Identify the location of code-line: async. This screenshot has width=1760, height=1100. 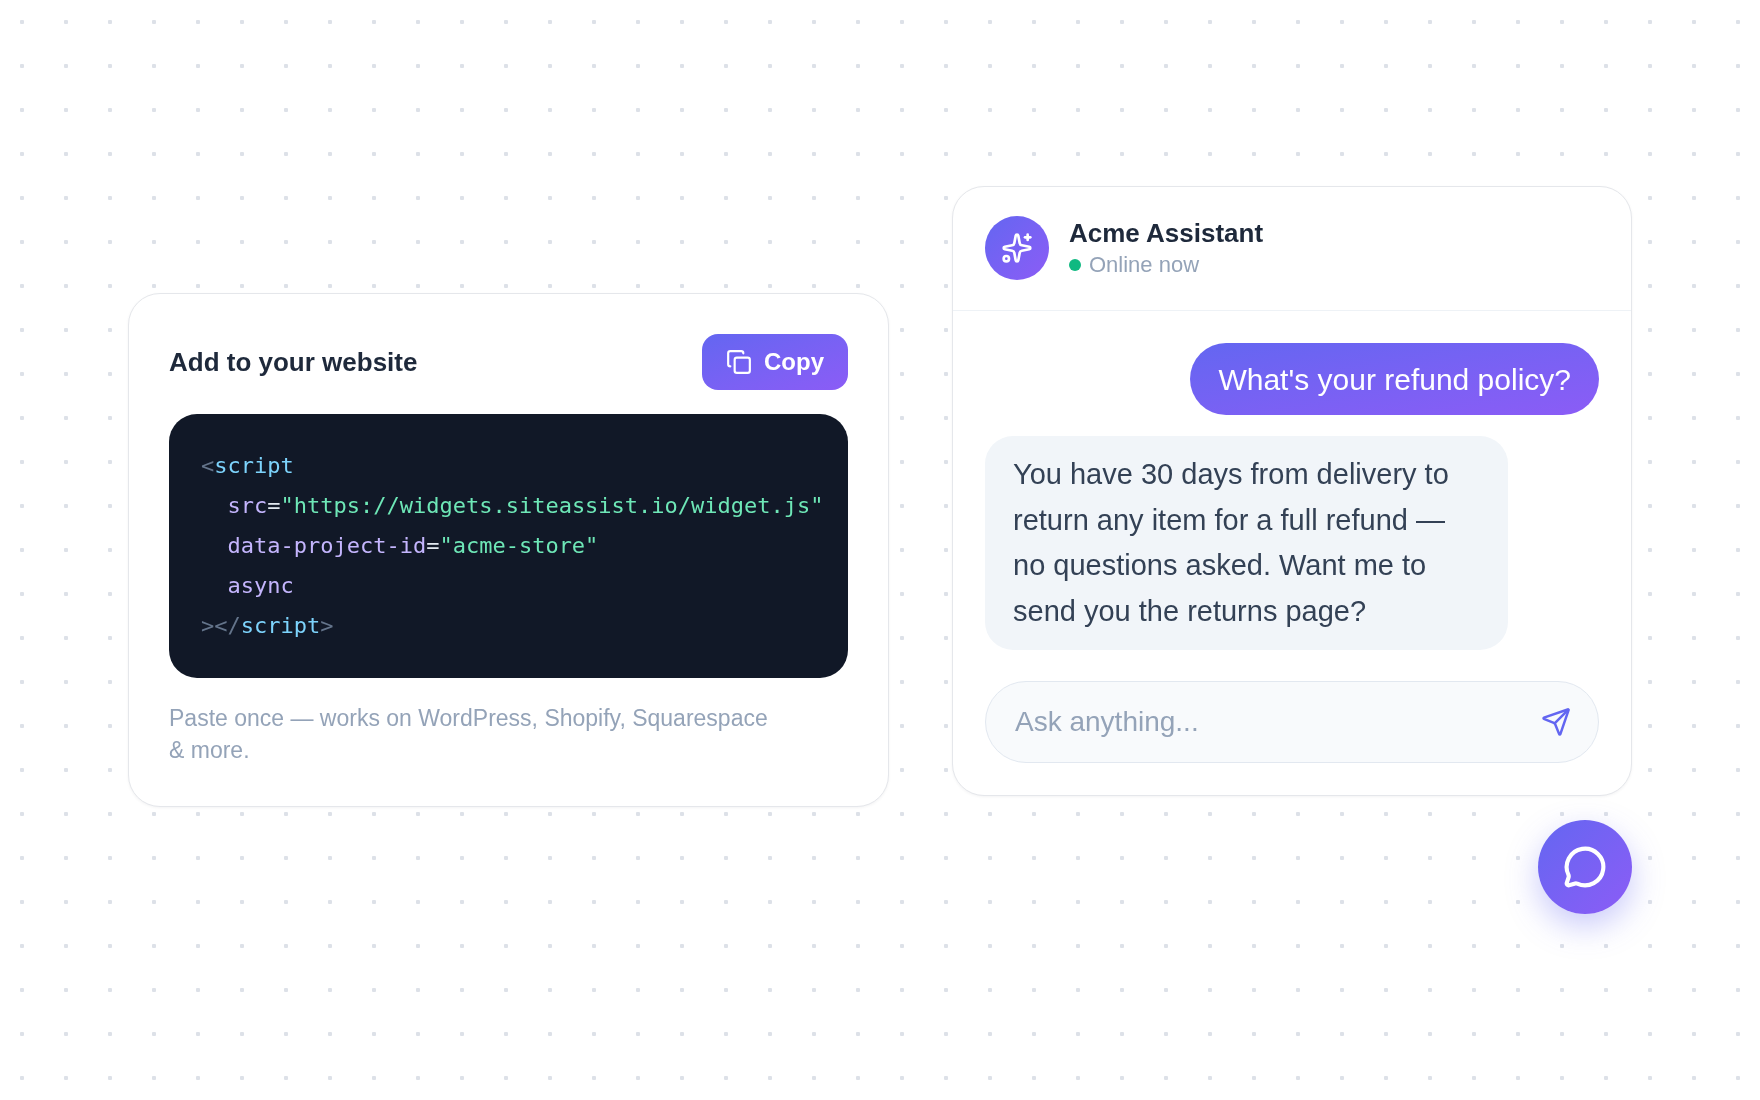
(260, 586).